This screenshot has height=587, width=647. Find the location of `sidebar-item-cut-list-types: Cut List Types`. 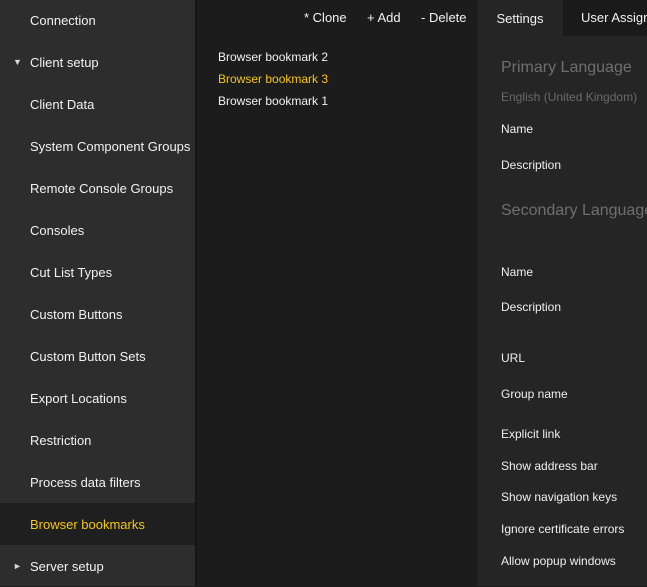

sidebar-item-cut-list-types: Cut List Types is located at coordinates (97, 272).